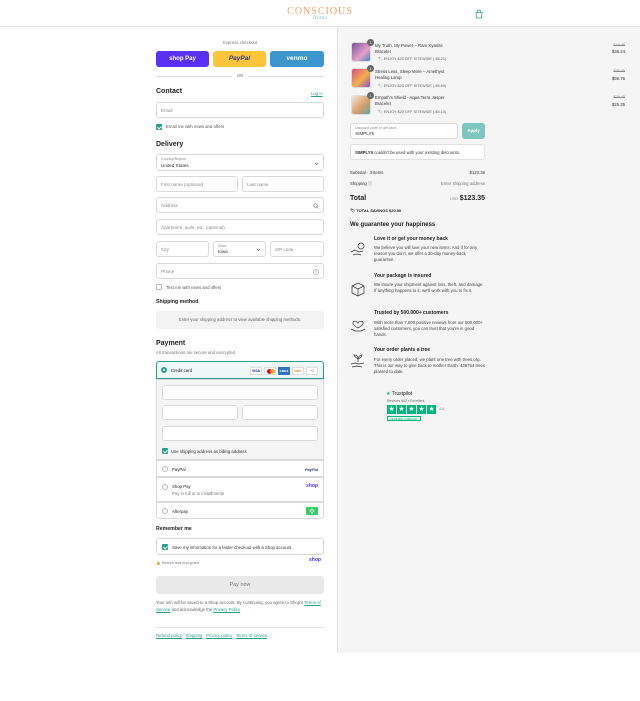  What do you see at coordinates (169, 91) in the screenshot?
I see `contact-title: Contact` at bounding box center [169, 91].